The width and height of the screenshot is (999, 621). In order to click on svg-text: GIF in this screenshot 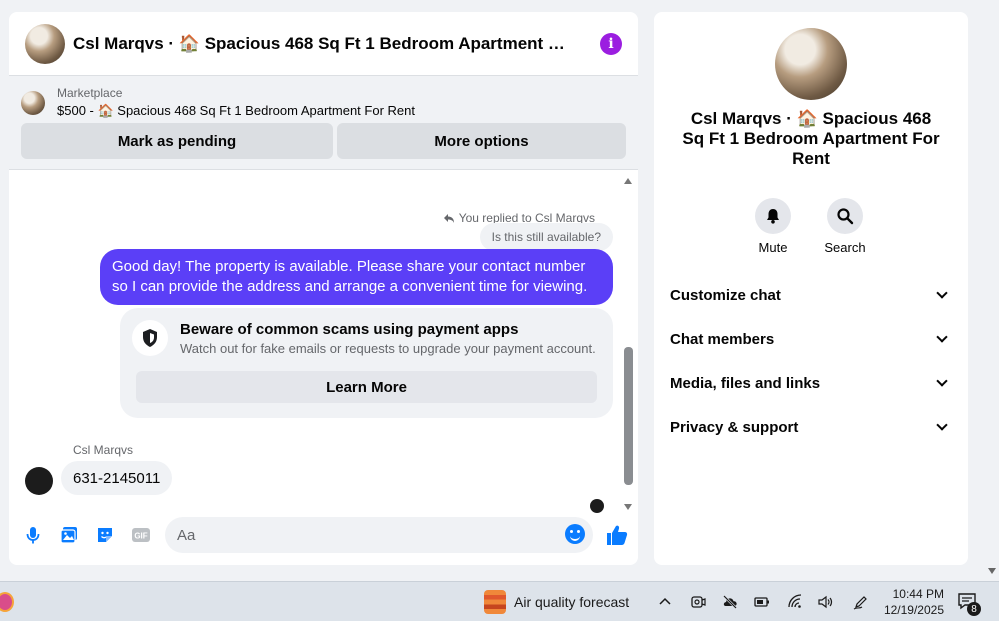, I will do `click(140, 536)`.